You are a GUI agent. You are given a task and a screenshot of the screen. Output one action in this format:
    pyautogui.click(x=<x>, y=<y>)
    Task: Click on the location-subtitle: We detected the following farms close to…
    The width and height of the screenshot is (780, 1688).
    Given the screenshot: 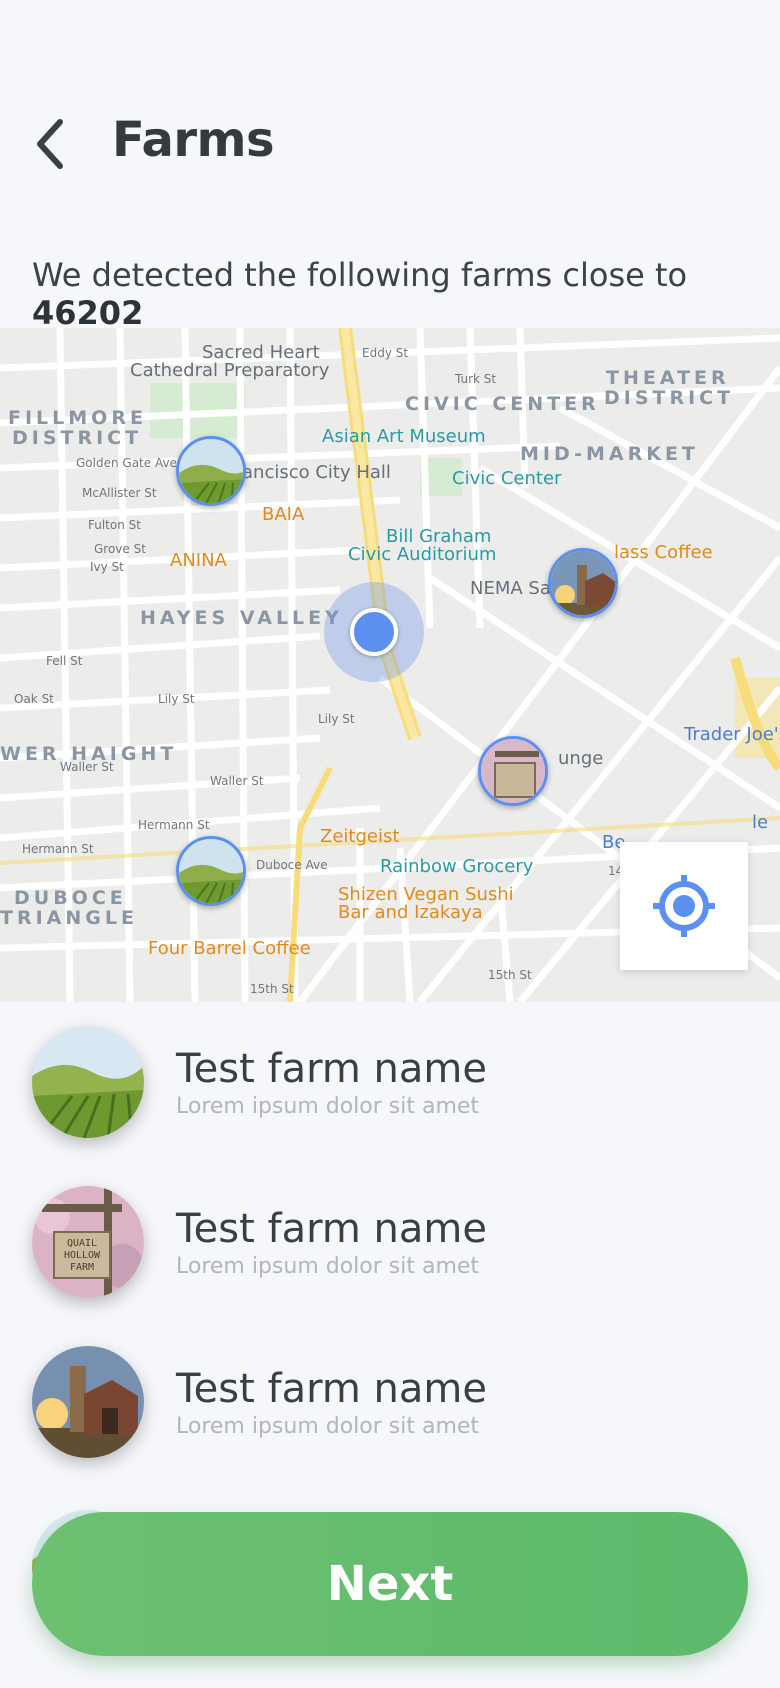 What is the action you would take?
    pyautogui.click(x=406, y=294)
    